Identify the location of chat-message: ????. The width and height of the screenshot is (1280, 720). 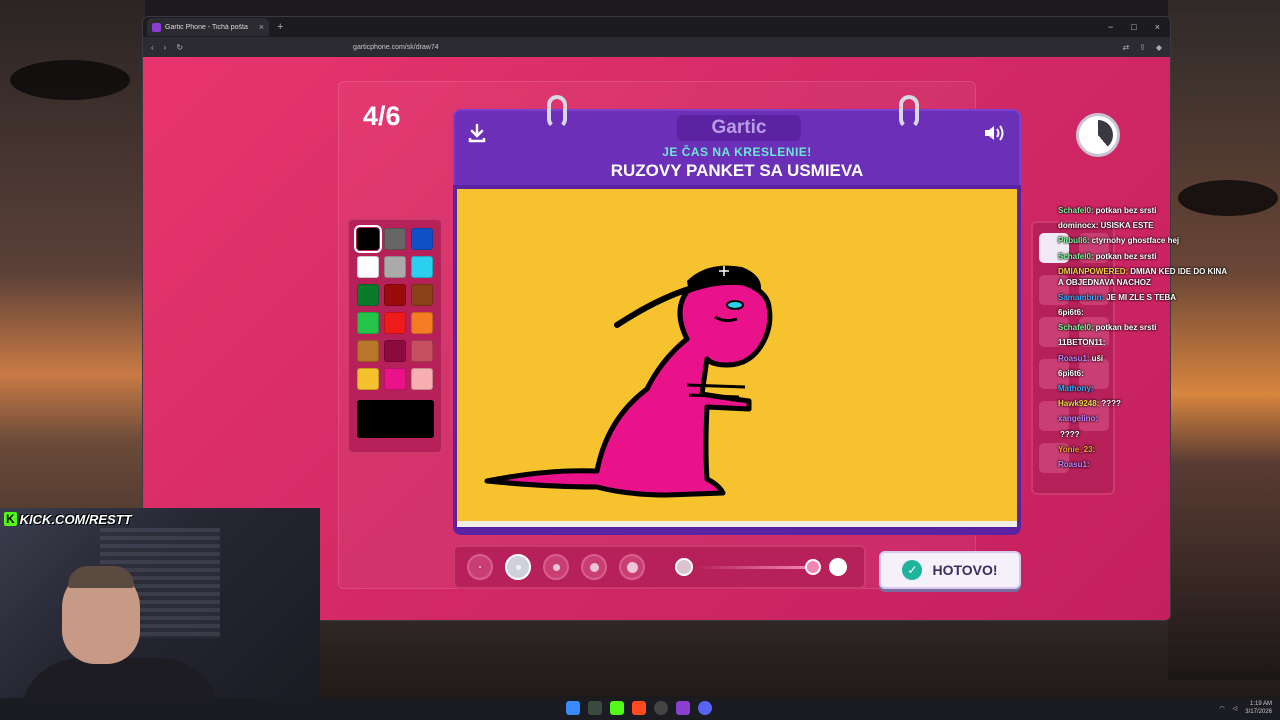
(1143, 434).